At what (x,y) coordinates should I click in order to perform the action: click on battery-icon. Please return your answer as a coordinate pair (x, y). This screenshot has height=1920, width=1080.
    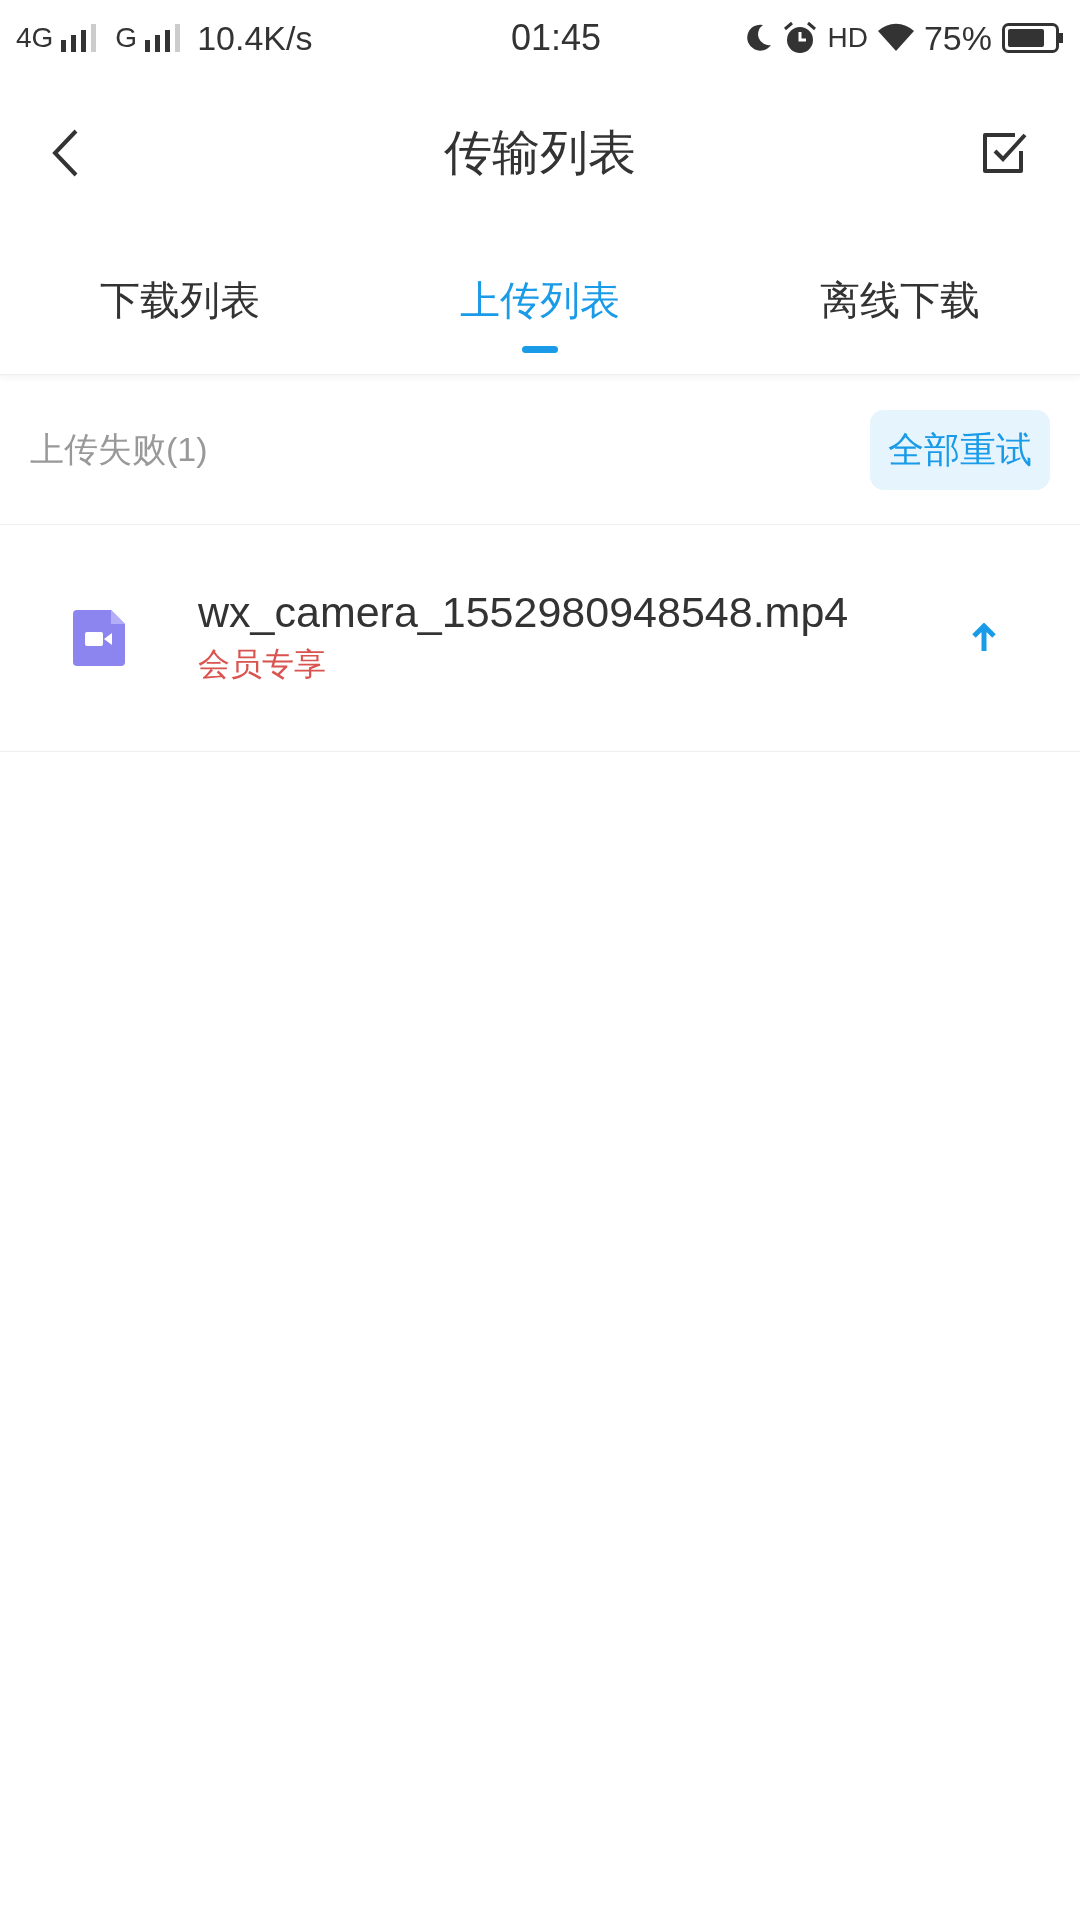
    Looking at the image, I should click on (1033, 38).